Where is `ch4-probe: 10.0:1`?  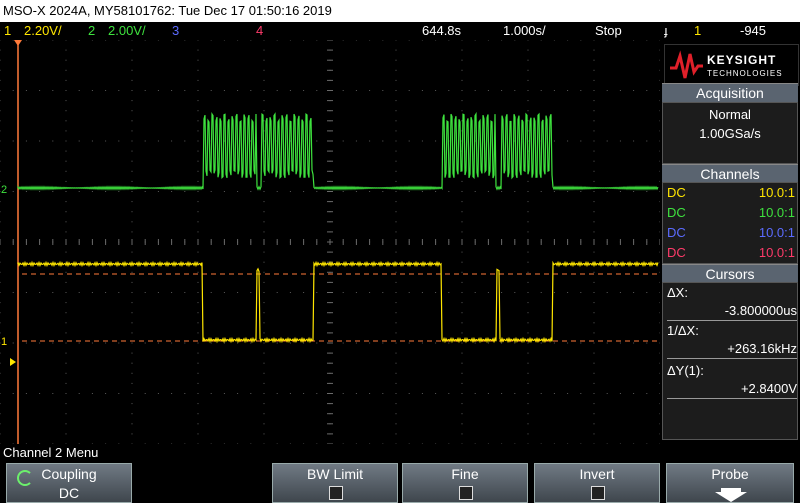 ch4-probe: 10.0:1 is located at coordinates (776, 252).